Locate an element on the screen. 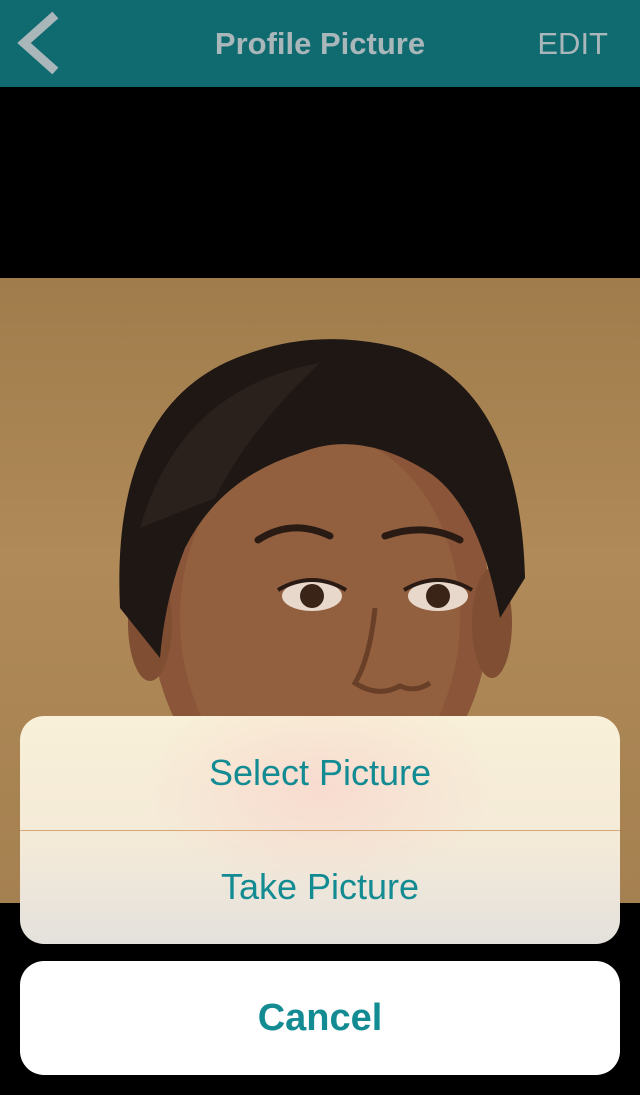 This screenshot has width=640, height=1095. edit-button: EDIT is located at coordinates (572, 43).